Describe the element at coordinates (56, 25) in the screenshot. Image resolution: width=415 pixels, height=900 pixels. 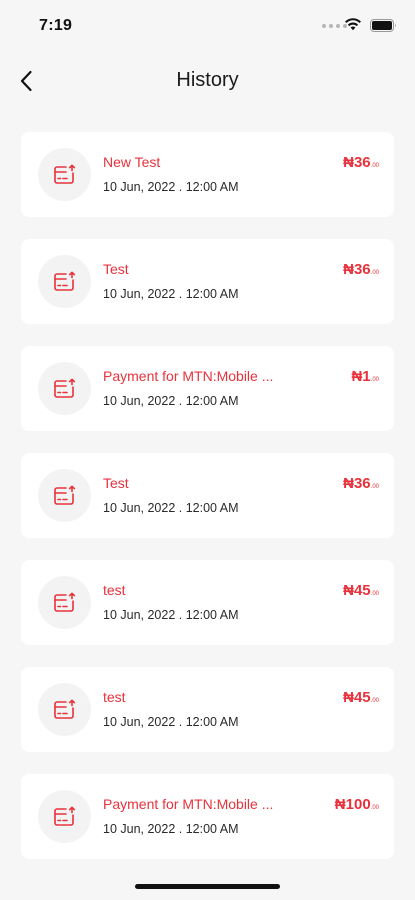
I see `status-time: 7:19` at that location.